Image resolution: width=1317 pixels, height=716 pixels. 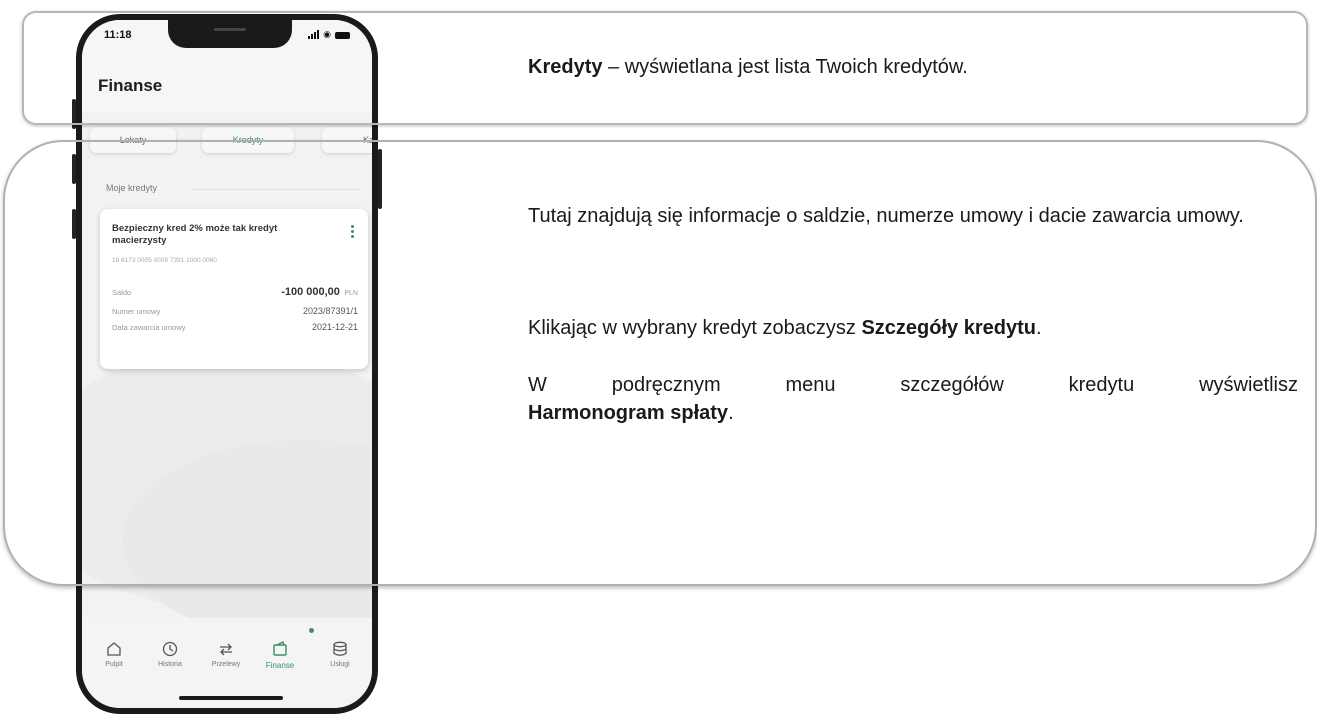 What do you see at coordinates (226, 664) in the screenshot?
I see `nav-label: Przelewy` at bounding box center [226, 664].